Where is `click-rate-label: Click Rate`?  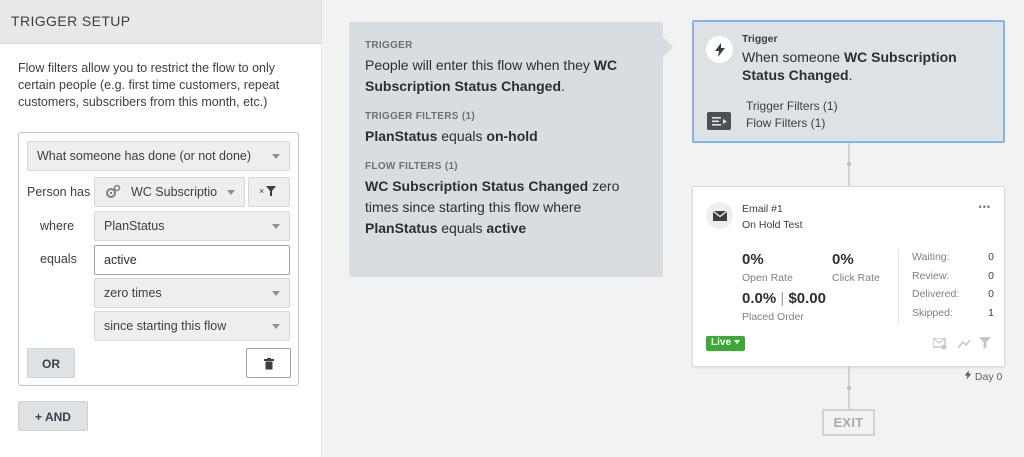 click-rate-label: Click Rate is located at coordinates (856, 278).